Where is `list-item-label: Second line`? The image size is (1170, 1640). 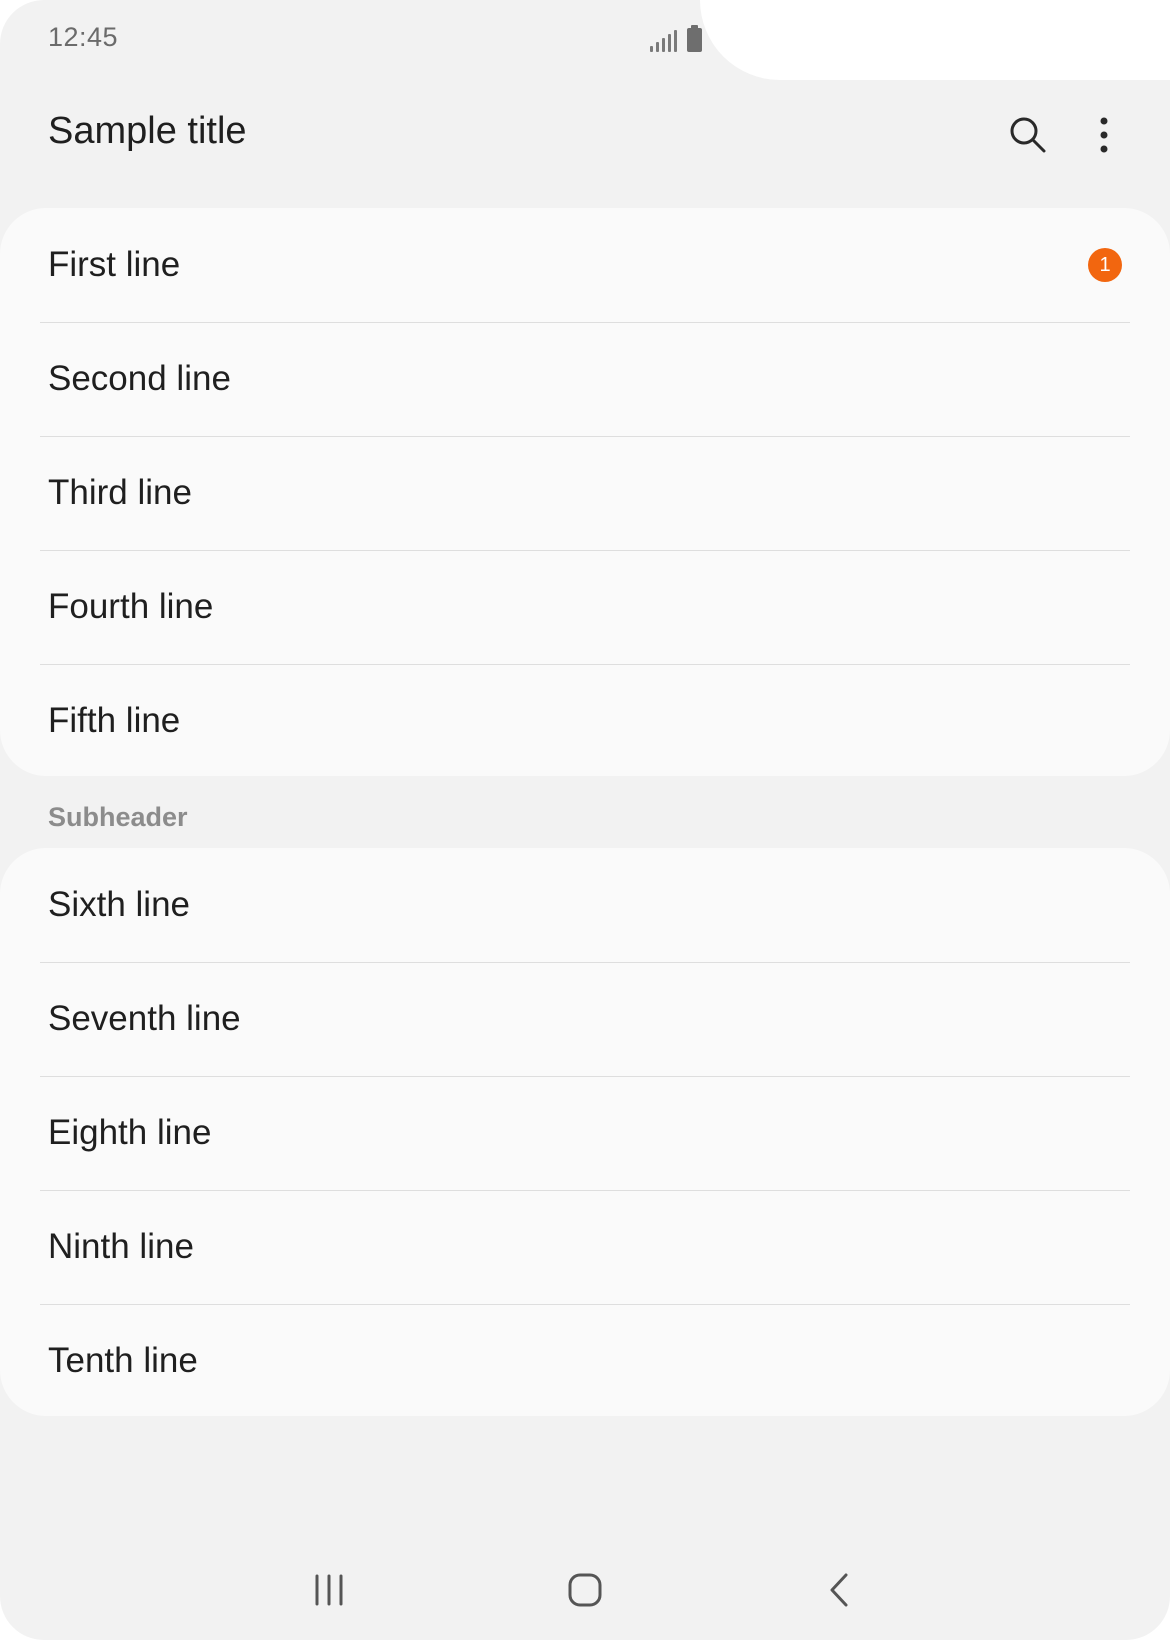
list-item-label: Second line is located at coordinates (139, 378).